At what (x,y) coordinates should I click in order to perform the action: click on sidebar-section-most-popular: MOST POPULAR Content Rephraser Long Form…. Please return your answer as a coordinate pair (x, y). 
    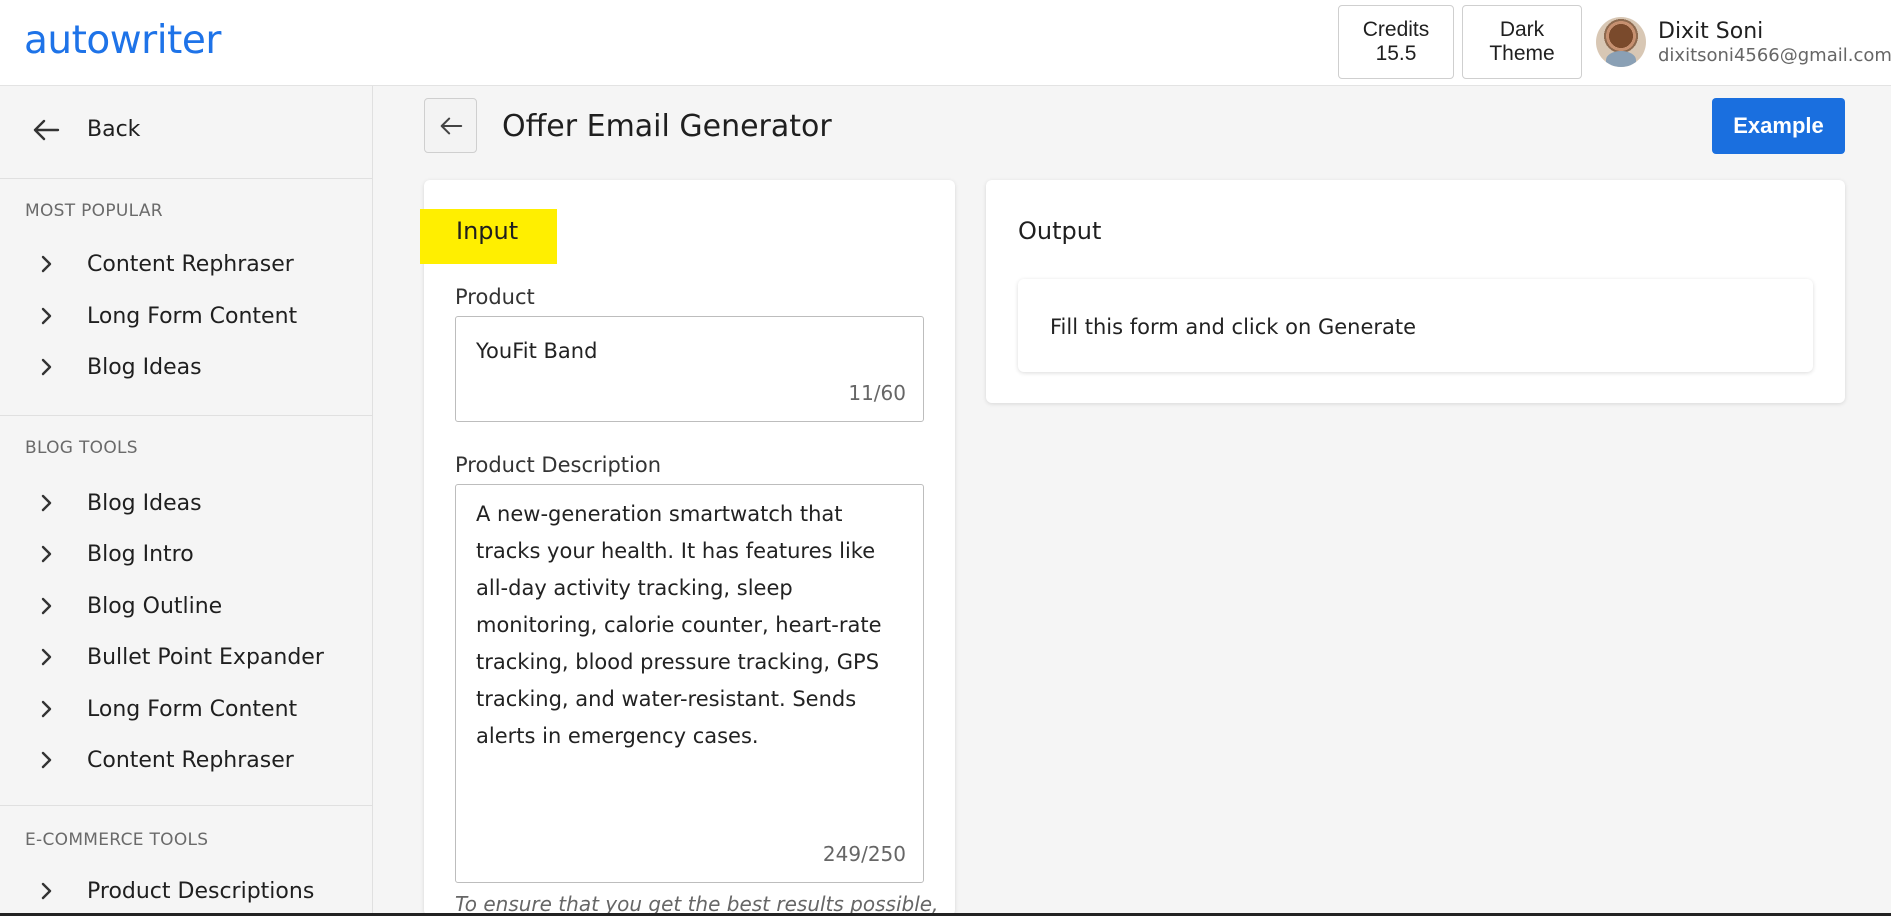
    Looking at the image, I should click on (186, 297).